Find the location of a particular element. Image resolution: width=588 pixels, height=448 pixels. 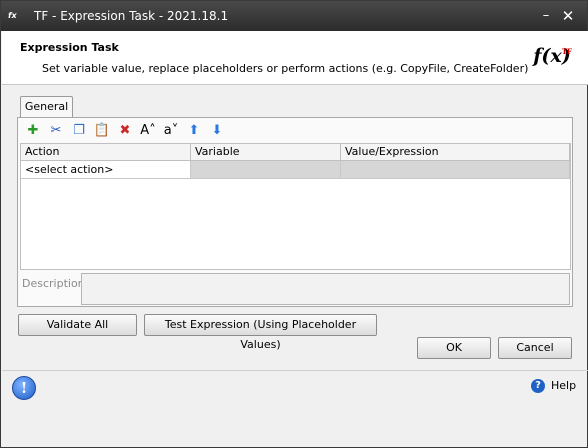

close-button: ✕ is located at coordinates (568, 16).